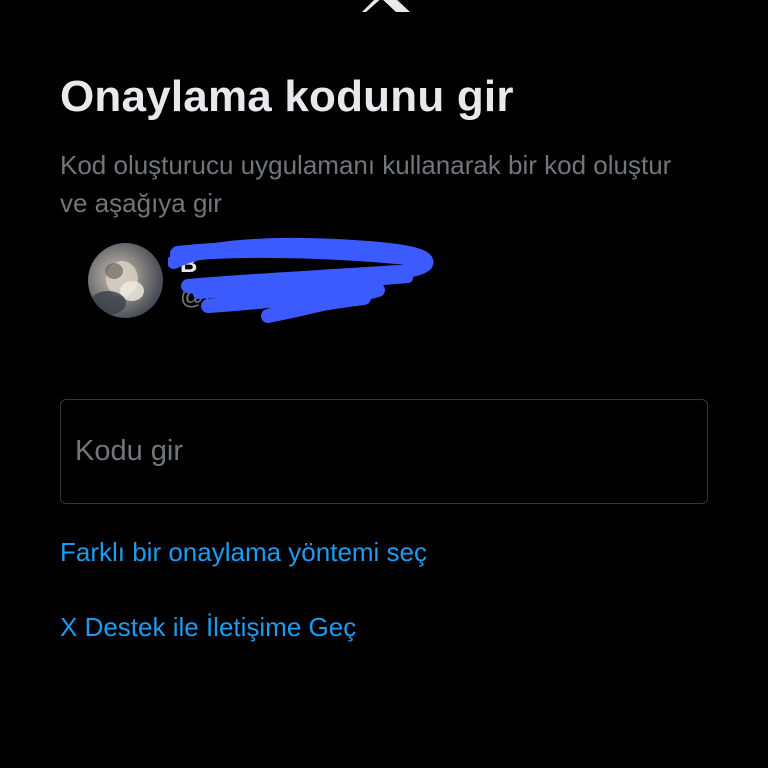 This screenshot has height=768, width=768. I want to click on account-display-name: B, so click(189, 264).